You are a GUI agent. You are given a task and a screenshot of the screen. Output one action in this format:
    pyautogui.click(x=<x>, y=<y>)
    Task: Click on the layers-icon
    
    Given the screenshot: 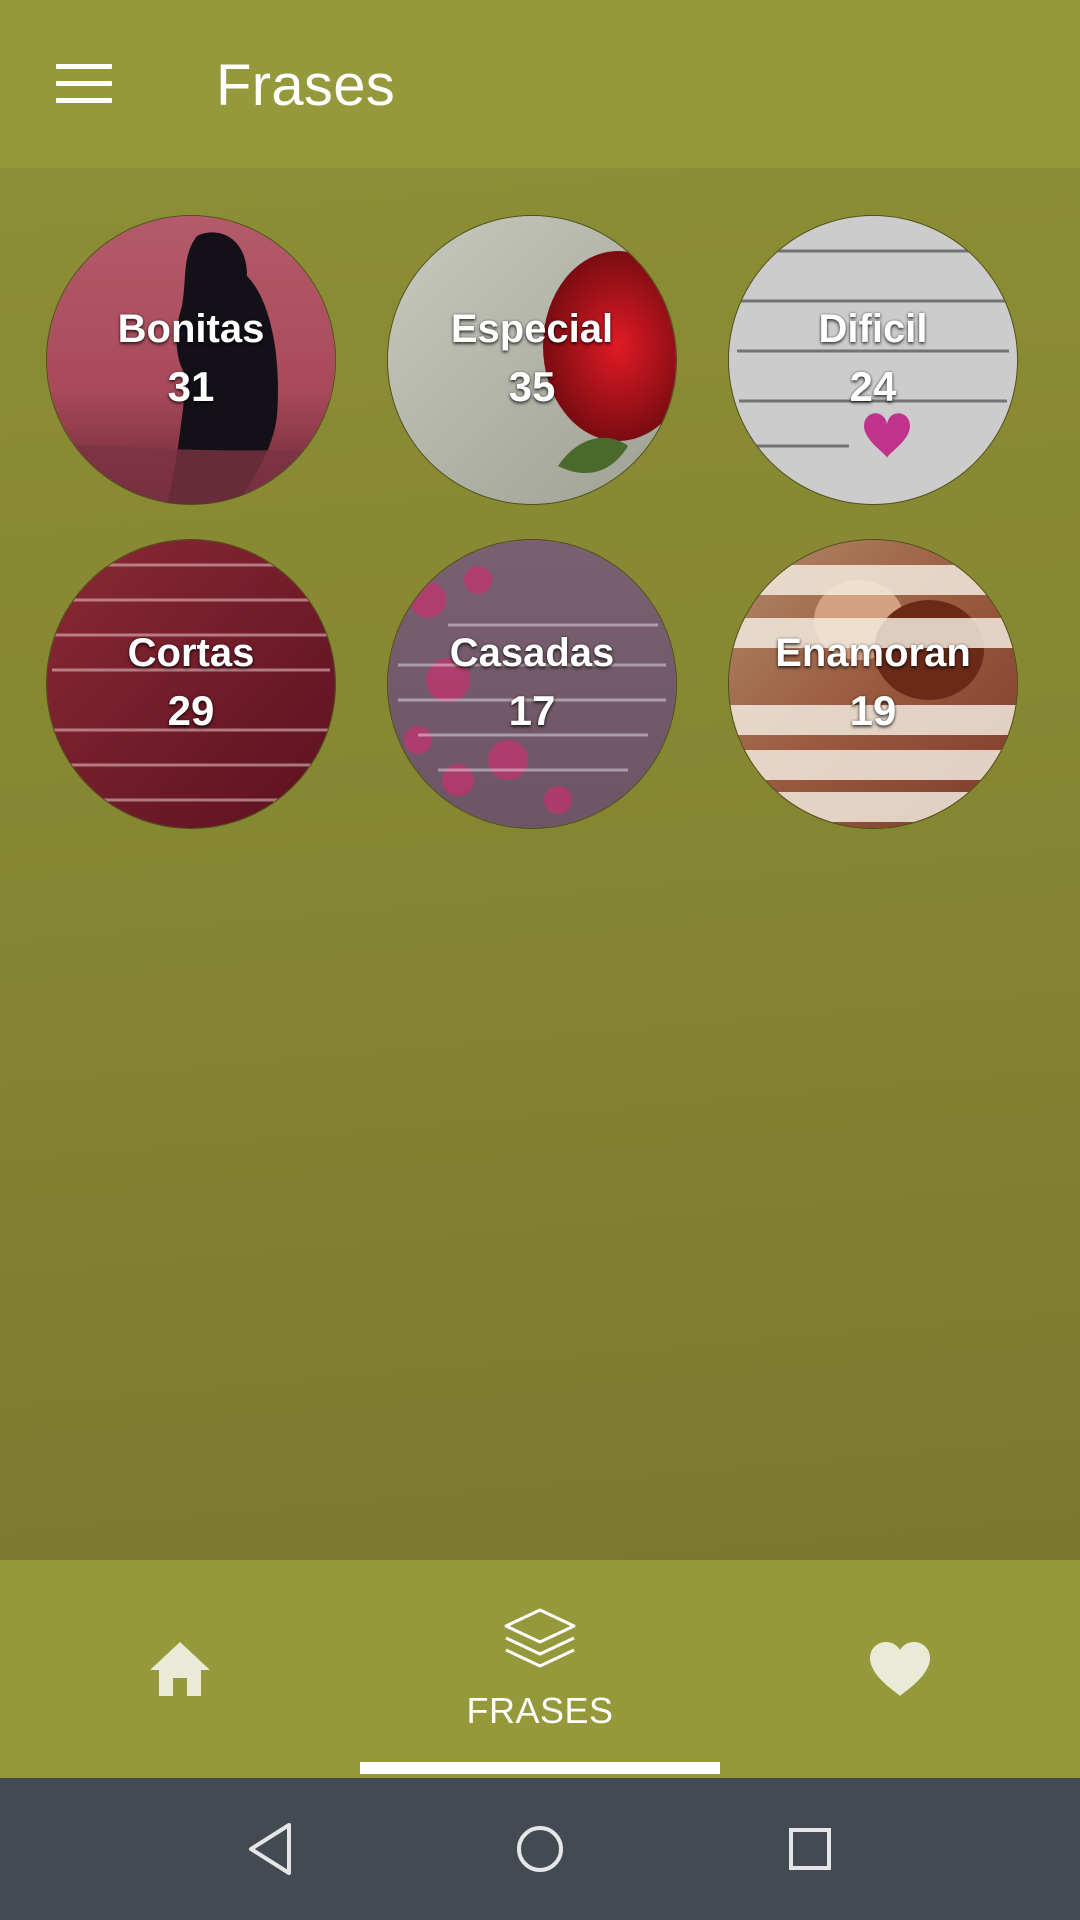 What is the action you would take?
    pyautogui.click(x=540, y=1638)
    